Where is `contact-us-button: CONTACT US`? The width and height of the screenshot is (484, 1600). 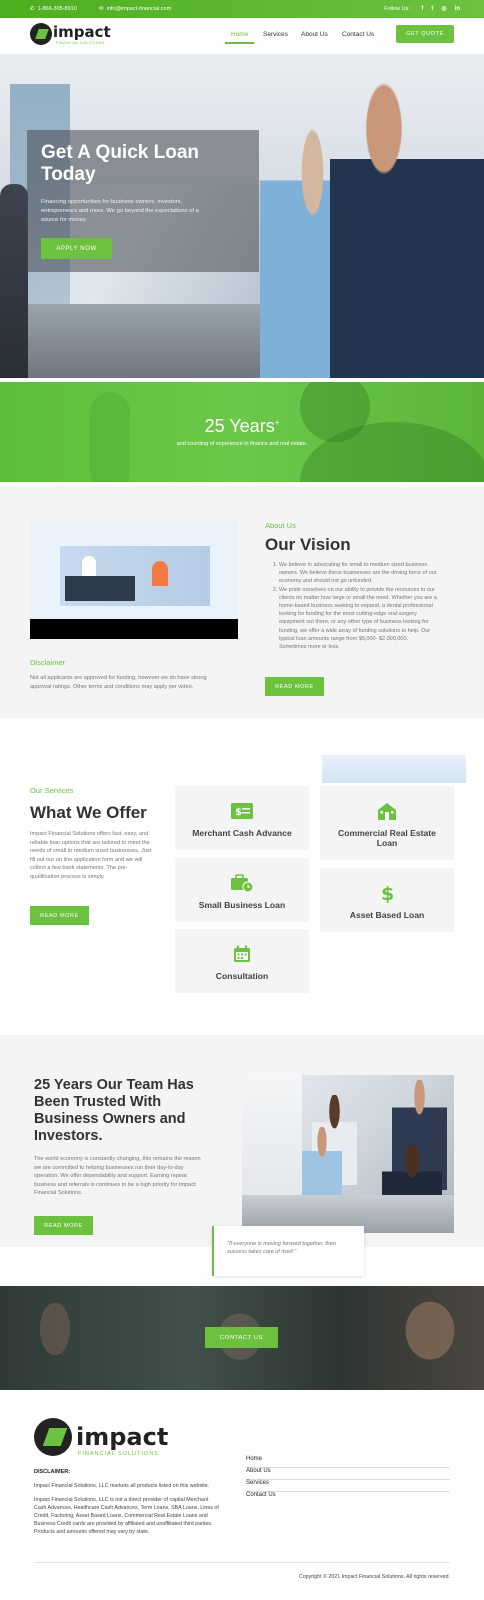
contact-us-button: CONTACT US is located at coordinates (241, 1337).